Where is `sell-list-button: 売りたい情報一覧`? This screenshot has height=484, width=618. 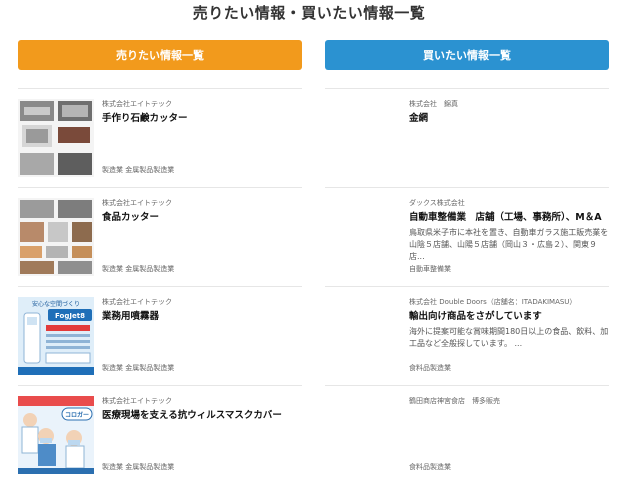
sell-list-button: 売りたい情報一覧 is located at coordinates (160, 55).